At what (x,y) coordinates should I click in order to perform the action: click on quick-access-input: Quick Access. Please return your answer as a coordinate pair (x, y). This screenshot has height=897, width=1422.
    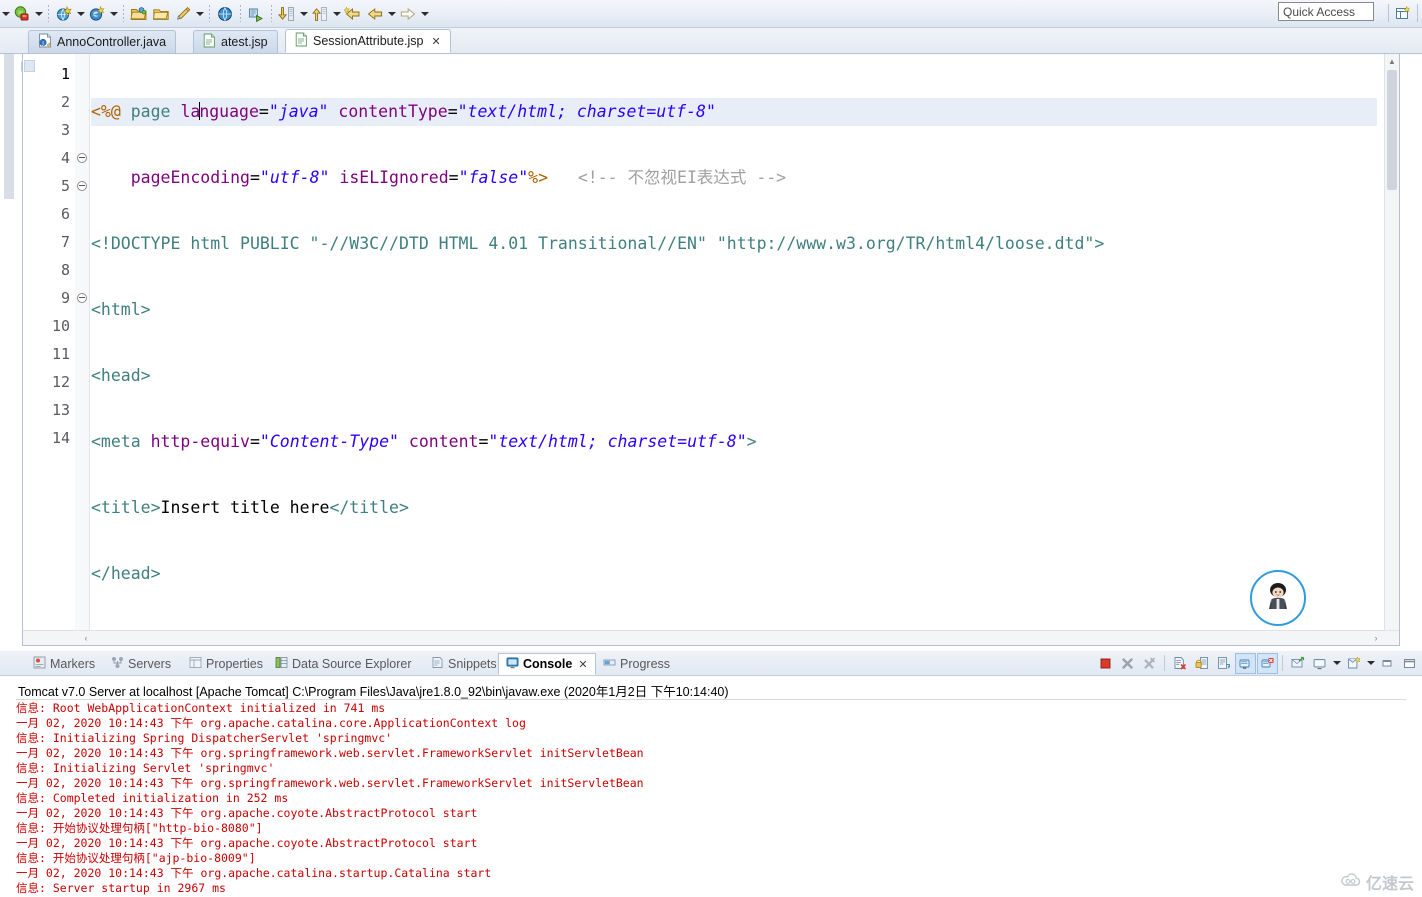
    Looking at the image, I should click on (1326, 11).